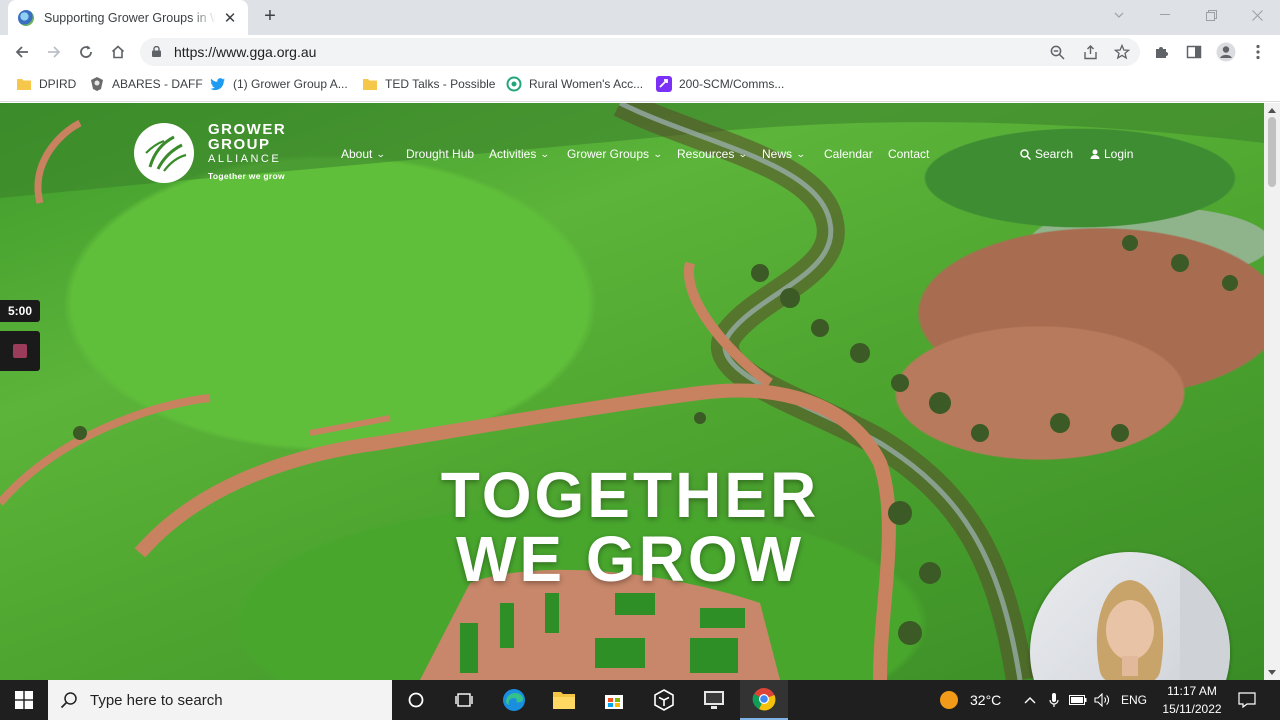 This screenshot has width=1280, height=720. I want to click on crest-icon, so click(97, 84).